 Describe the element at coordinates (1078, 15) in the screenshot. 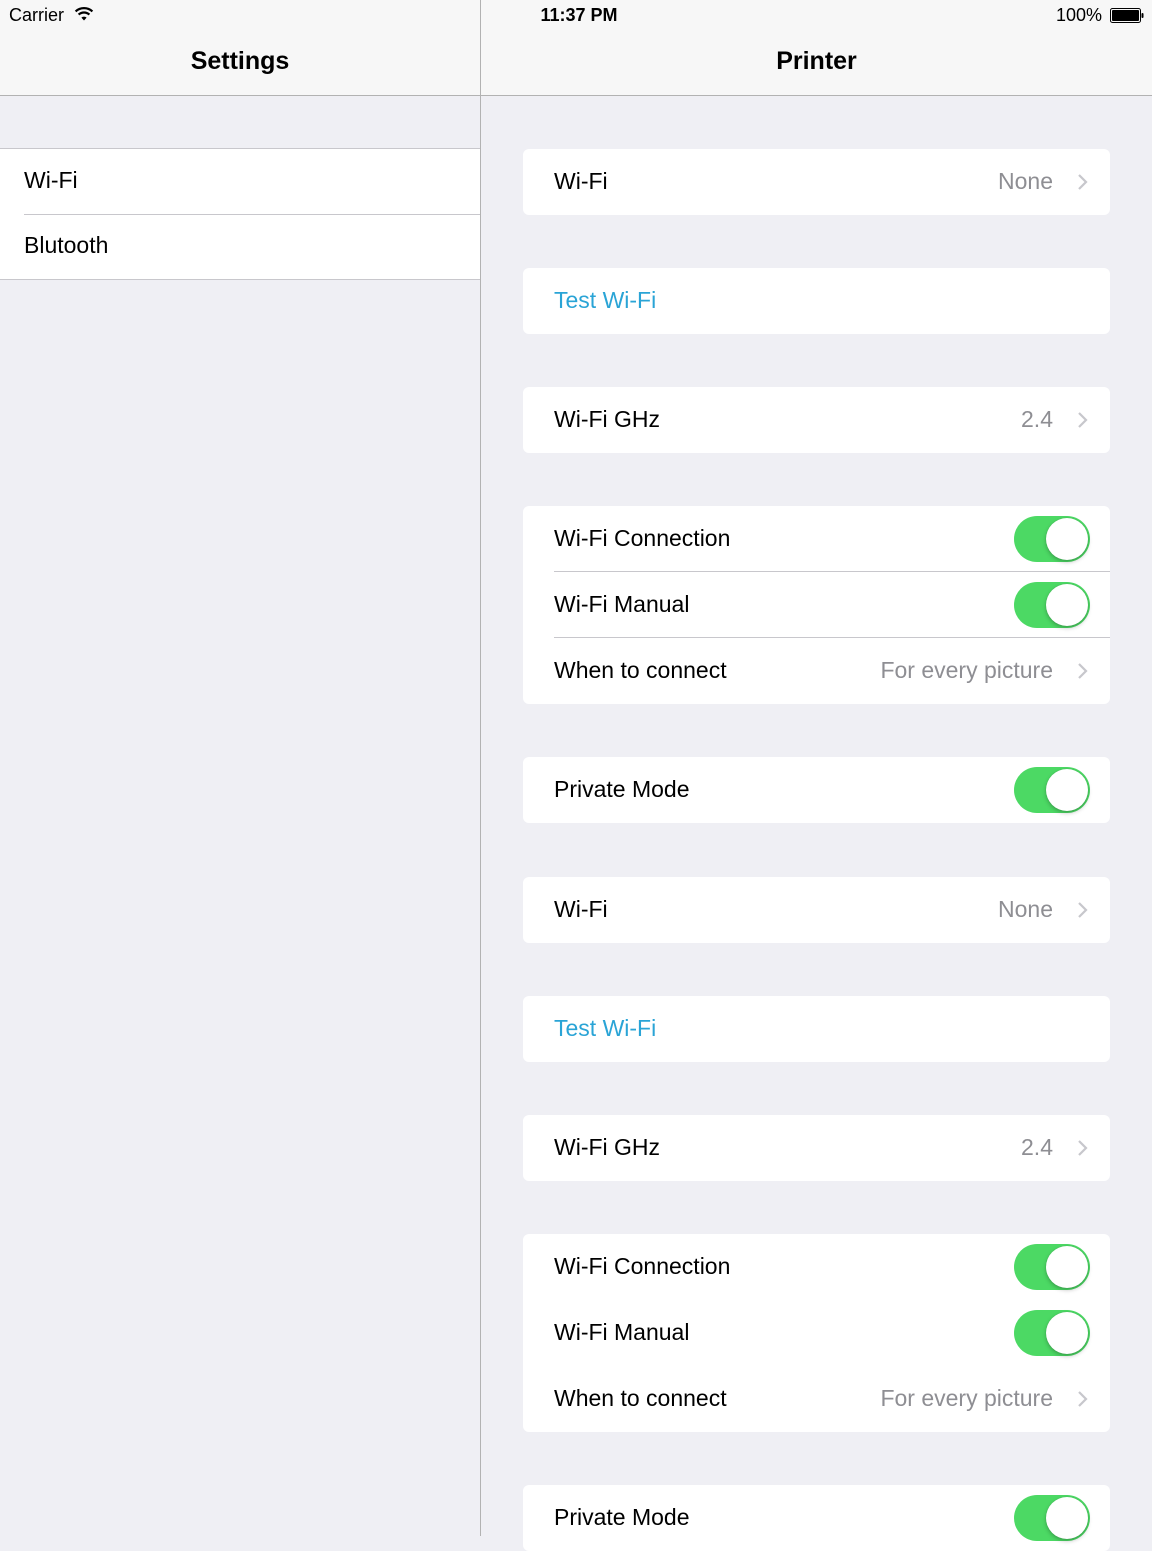

I see `battery-percent: 100%` at that location.